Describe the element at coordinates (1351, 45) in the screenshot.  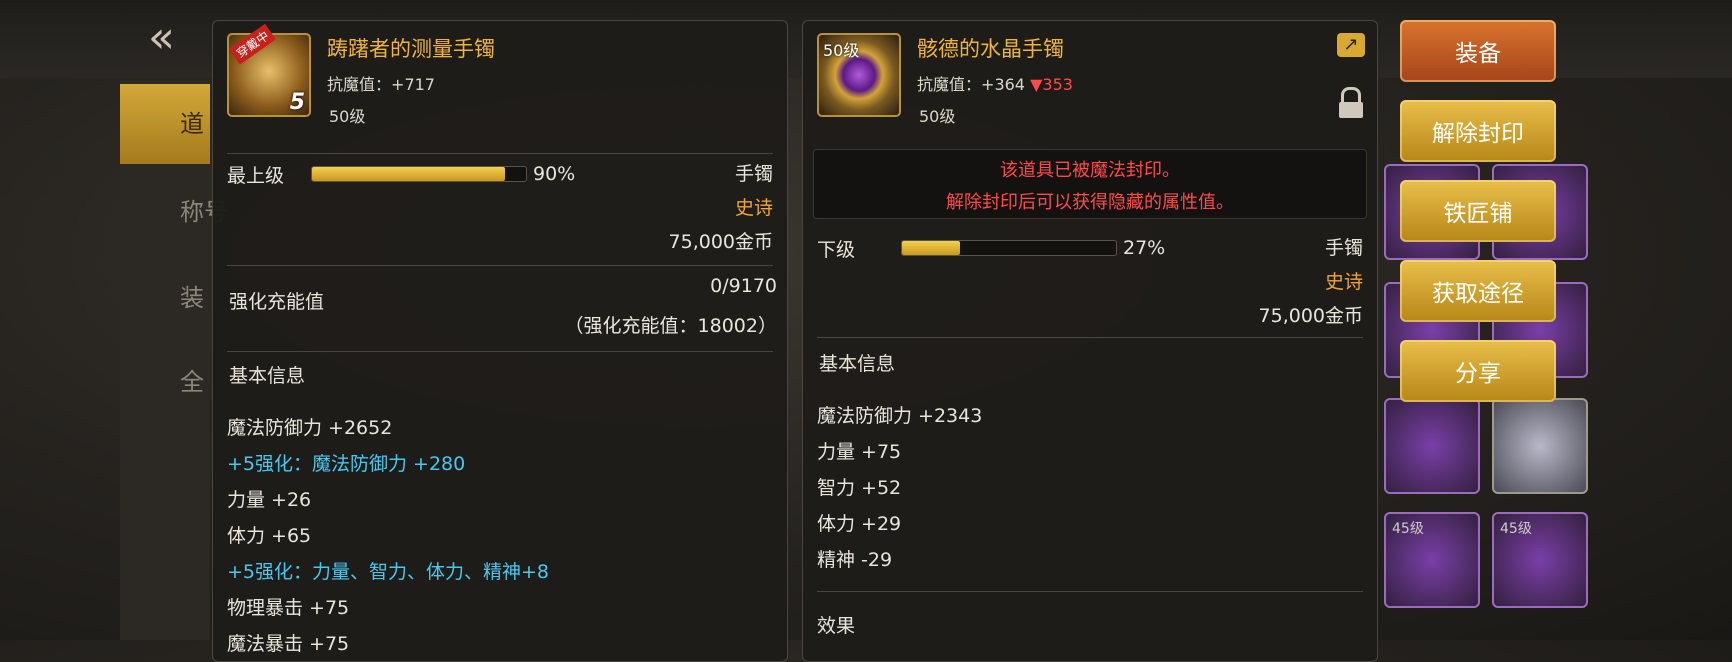
I see `share-icon: ↗` at that location.